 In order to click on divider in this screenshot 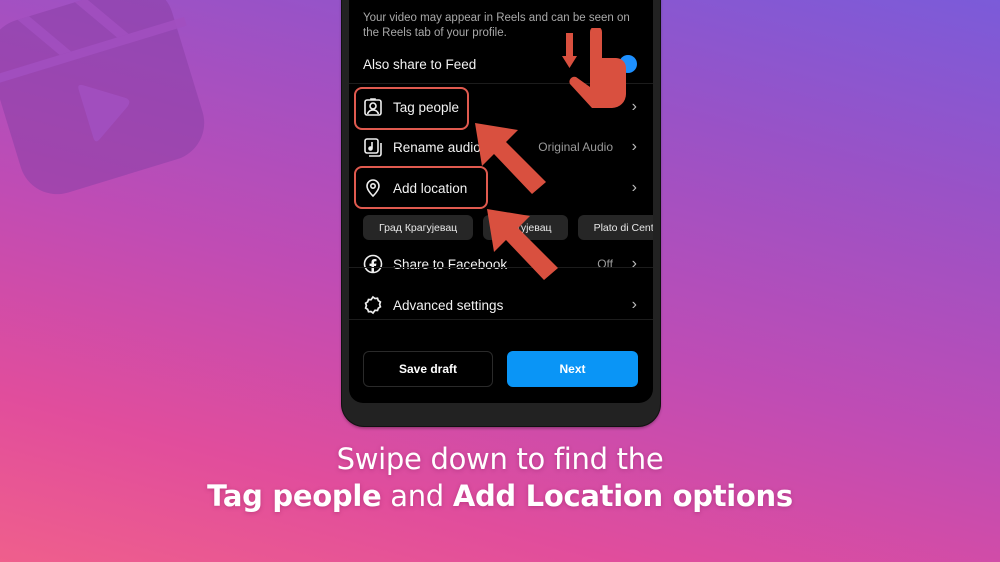, I will do `click(501, 319)`.